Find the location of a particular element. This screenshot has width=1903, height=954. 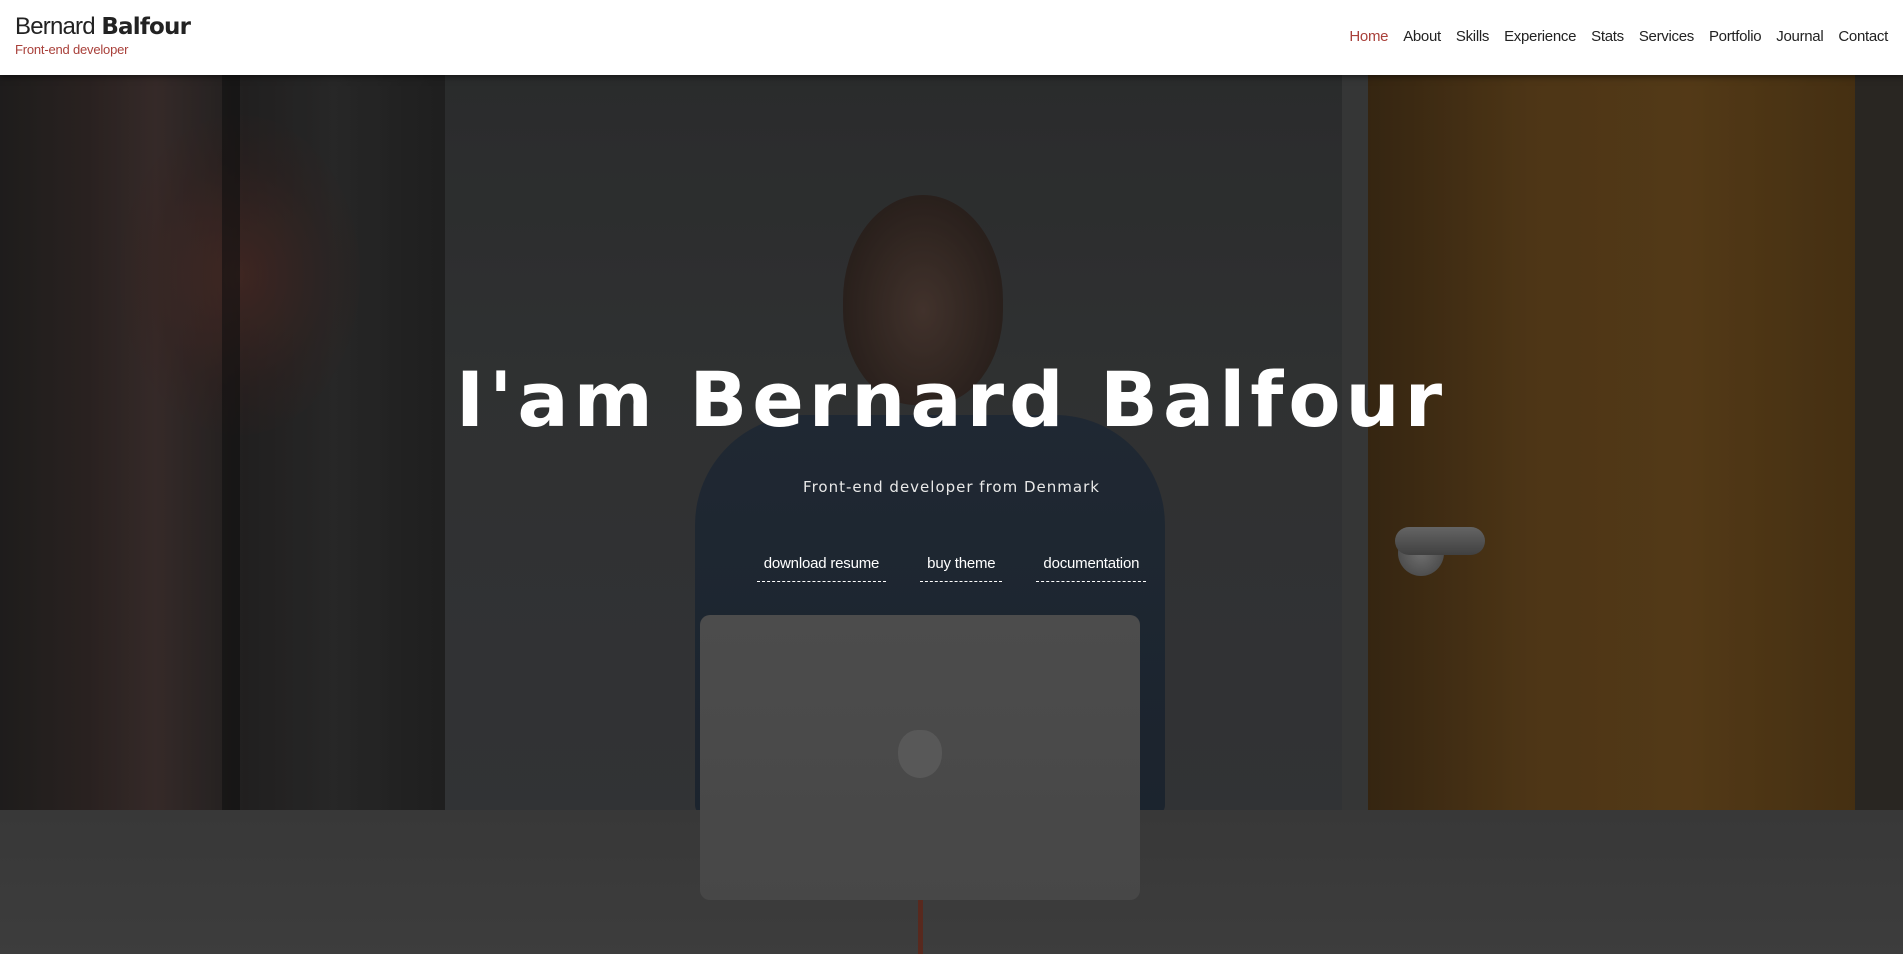

hero-subtitle: Front-end developer from Denmark is located at coordinates (951, 487).